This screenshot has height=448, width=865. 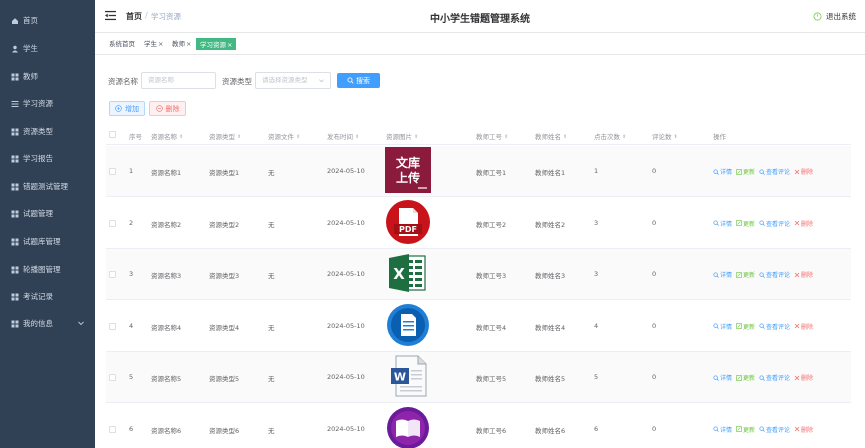 I want to click on select-all-checkbox, so click(x=112, y=134).